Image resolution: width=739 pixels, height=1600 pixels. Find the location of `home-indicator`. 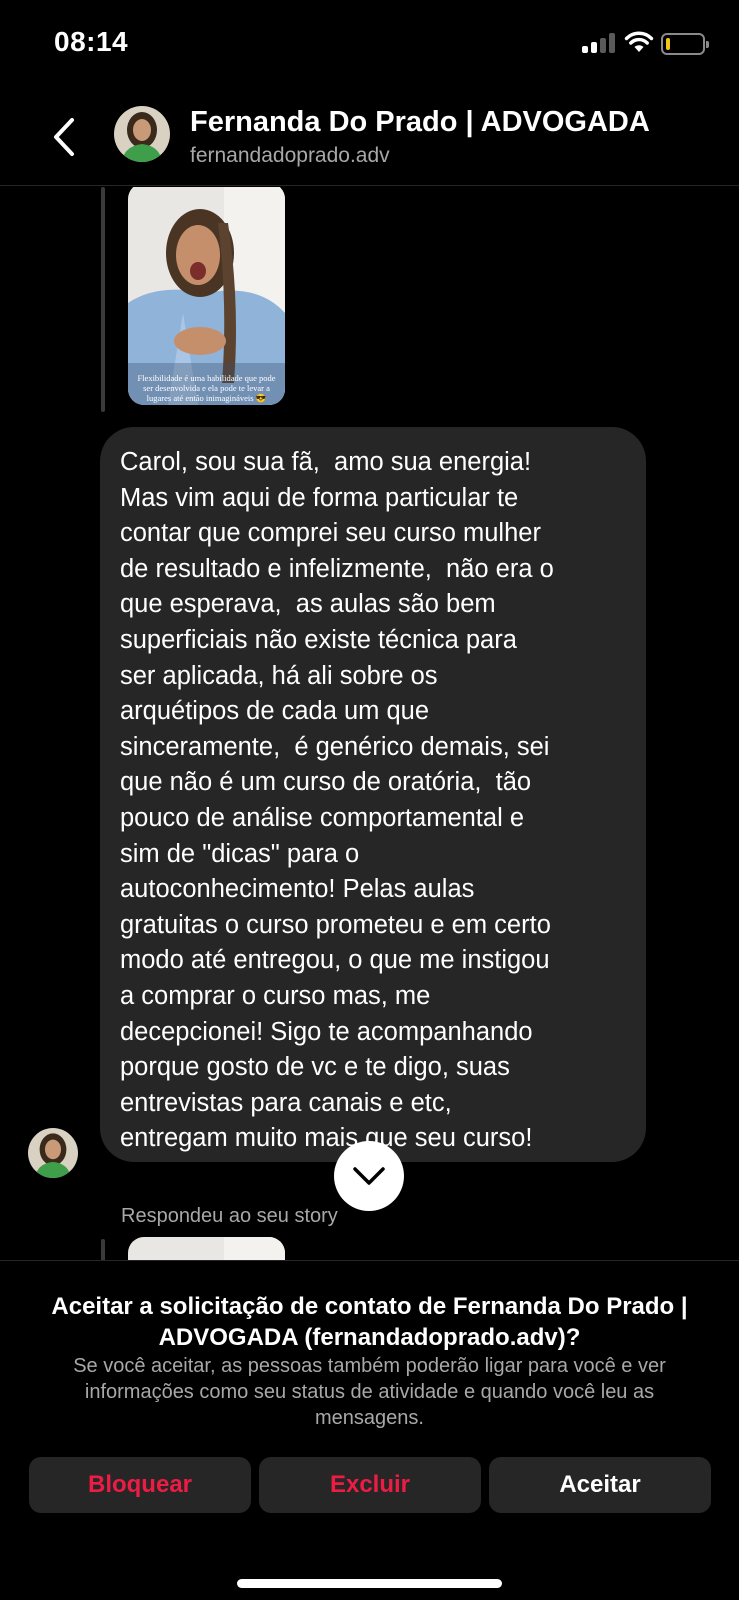

home-indicator is located at coordinates (369, 1583).